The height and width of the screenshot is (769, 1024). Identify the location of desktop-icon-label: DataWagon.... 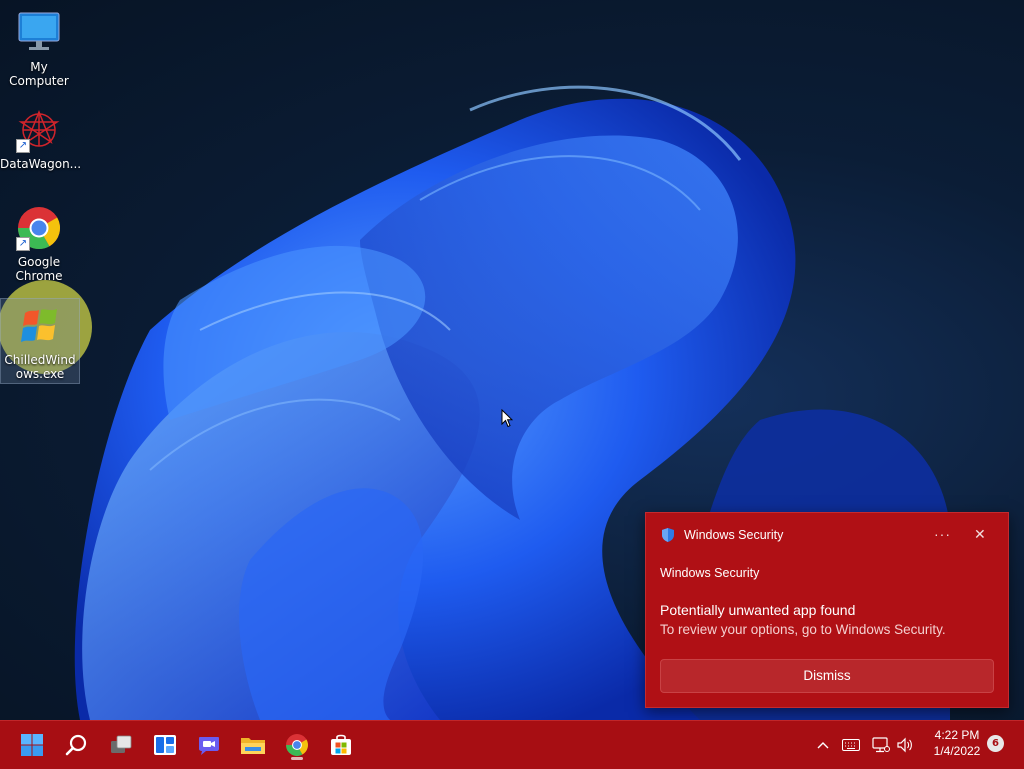
(41, 164).